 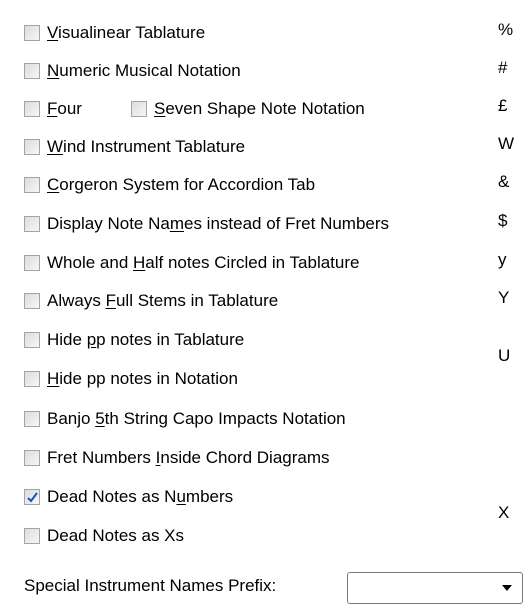 What do you see at coordinates (163, 300) in the screenshot?
I see `option-label: Always Full Stems in Tablature` at bounding box center [163, 300].